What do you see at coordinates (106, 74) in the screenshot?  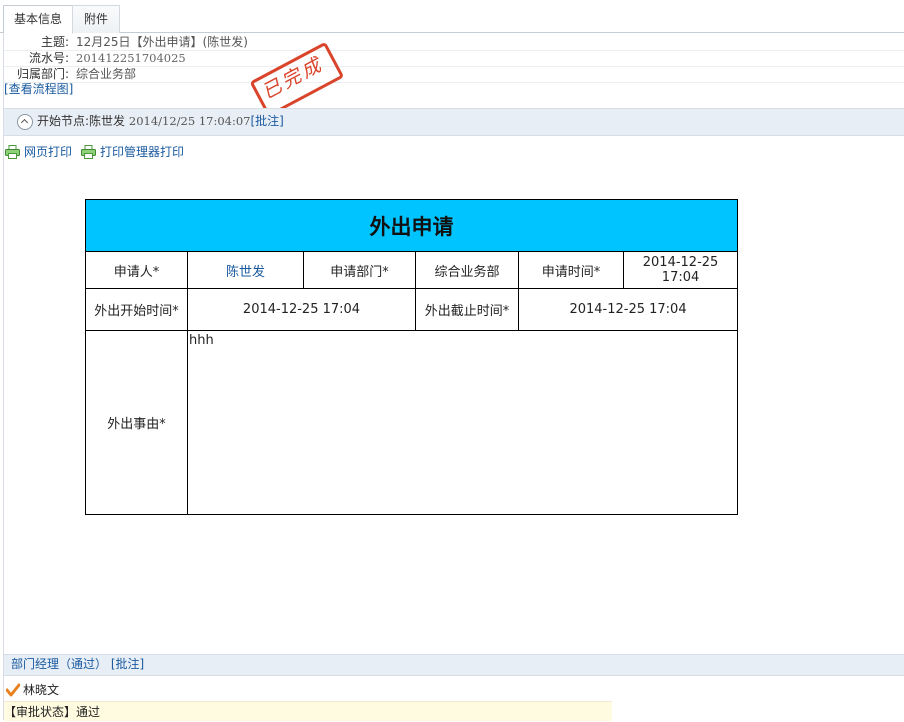 I see `dept-value: 综合业务部` at bounding box center [106, 74].